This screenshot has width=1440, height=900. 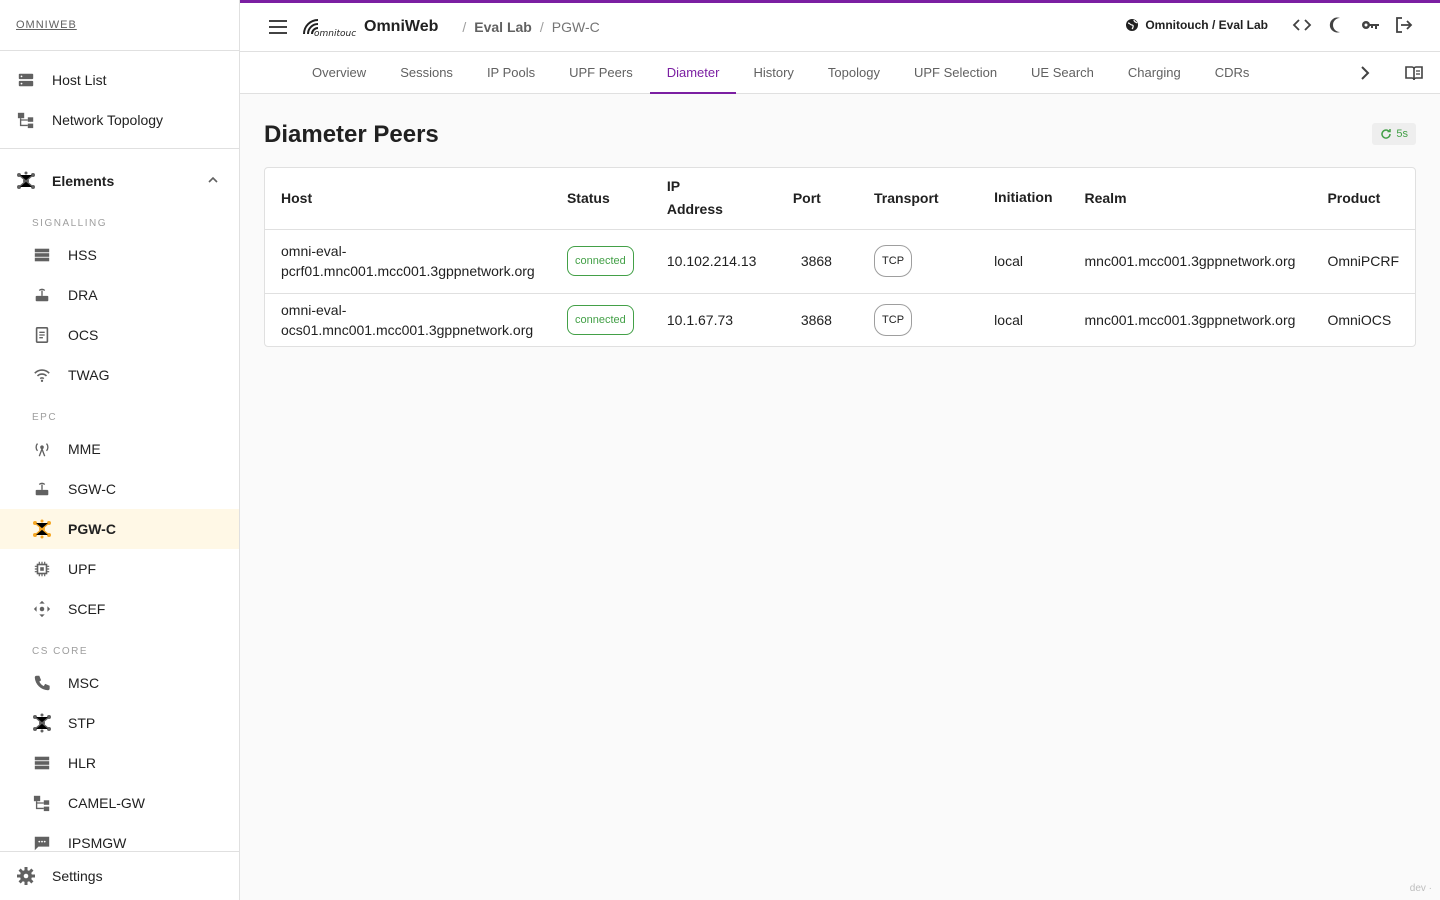 I want to click on chevron-right-icon, so click(x=1365, y=73).